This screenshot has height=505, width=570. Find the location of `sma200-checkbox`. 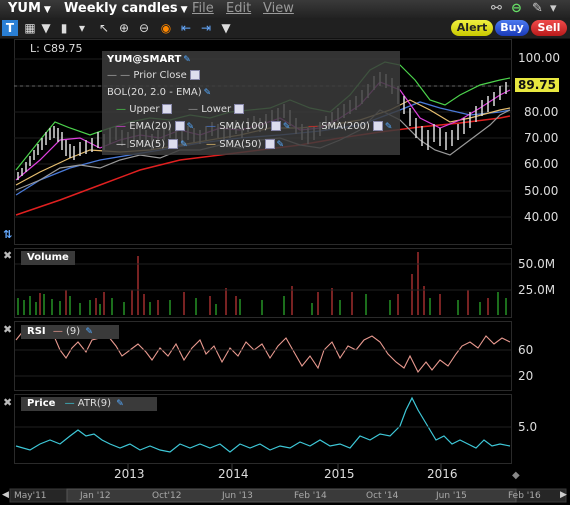

sma200-checkbox is located at coordinates (377, 126).